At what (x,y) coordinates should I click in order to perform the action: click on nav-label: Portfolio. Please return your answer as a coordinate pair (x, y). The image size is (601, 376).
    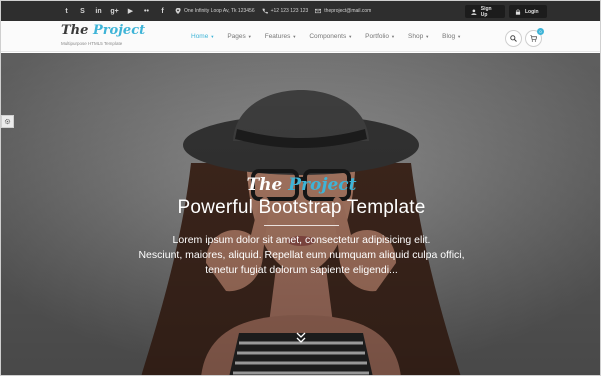
    Looking at the image, I should click on (377, 36).